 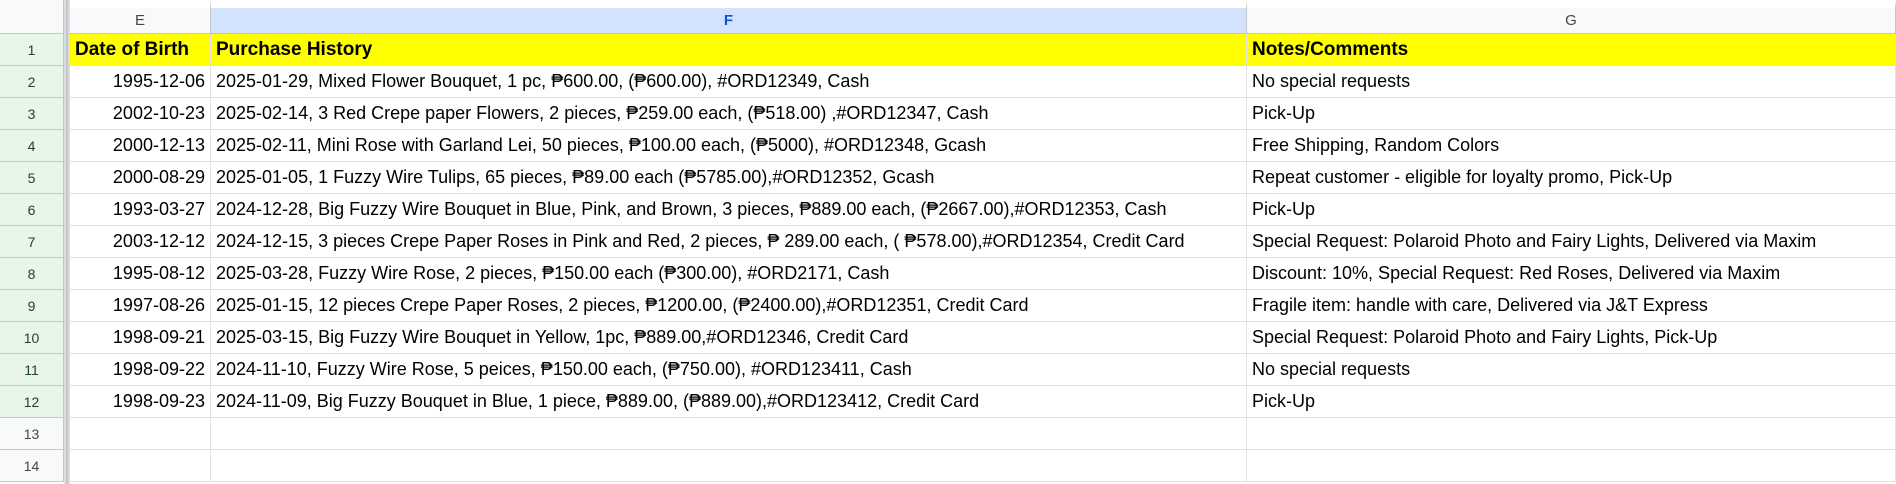 What do you see at coordinates (140, 82) in the screenshot?
I see `cell-date-of-birth: 1995-12-06` at bounding box center [140, 82].